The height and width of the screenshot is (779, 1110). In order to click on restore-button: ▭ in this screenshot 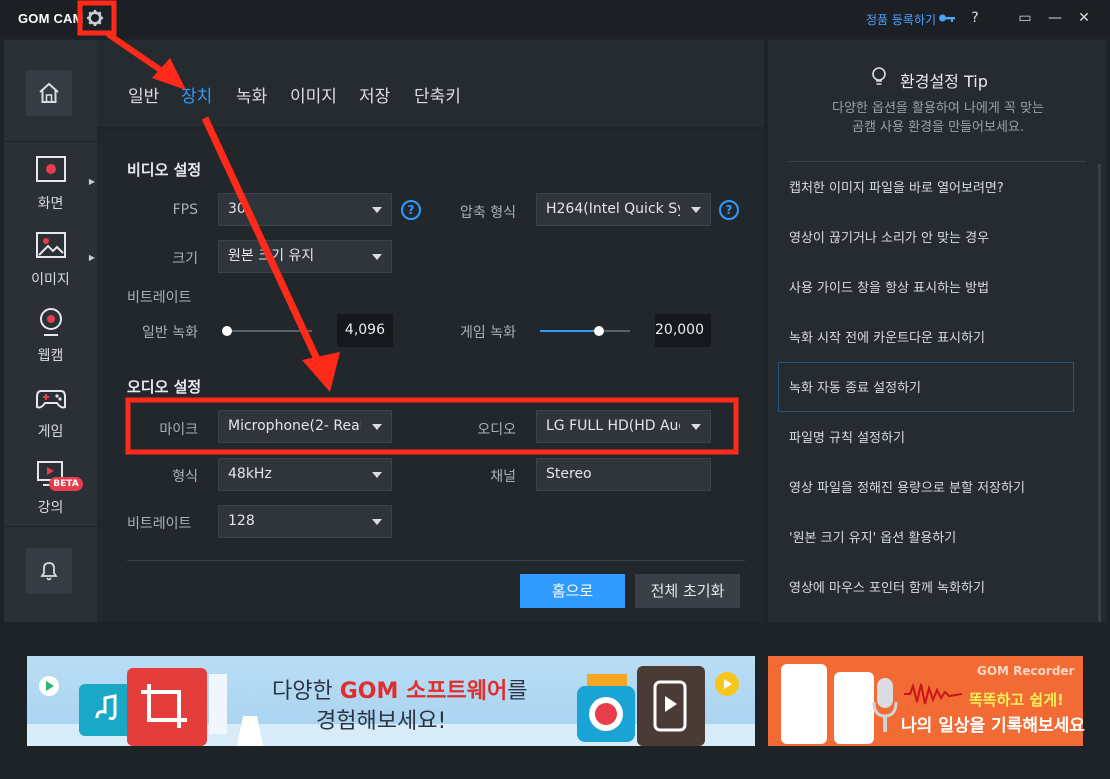, I will do `click(1025, 18)`.